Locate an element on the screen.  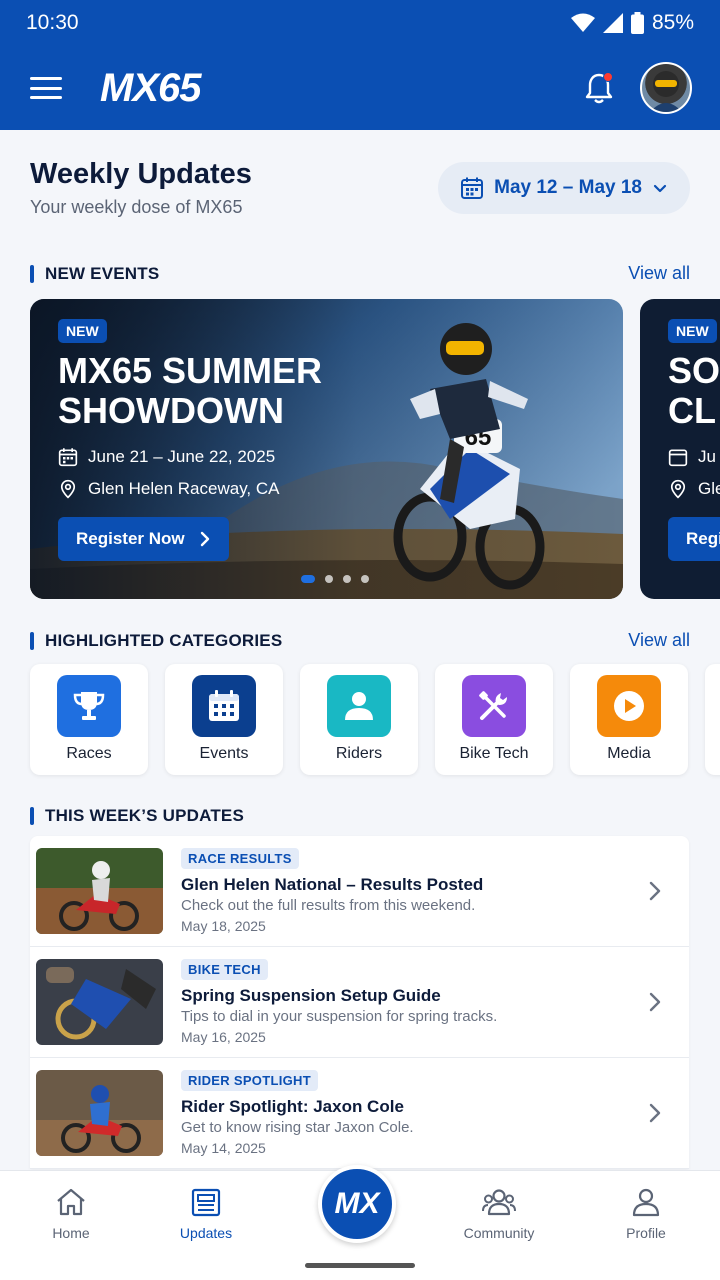
event-date-peek: Ju is located at coordinates (707, 456).